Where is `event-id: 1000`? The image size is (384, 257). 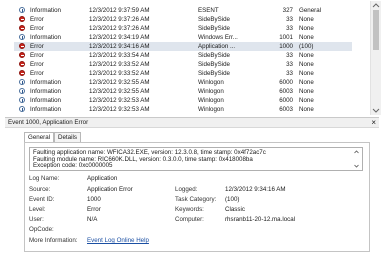 event-id: 1000 is located at coordinates (286, 46).